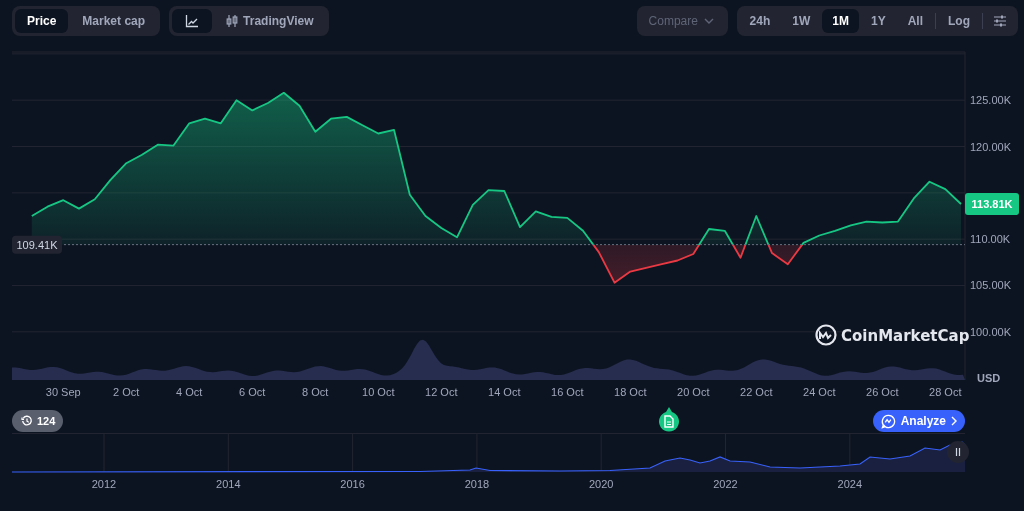 This screenshot has height=511, width=1024. I want to click on x-axis-label: 28 Oct, so click(945, 392).